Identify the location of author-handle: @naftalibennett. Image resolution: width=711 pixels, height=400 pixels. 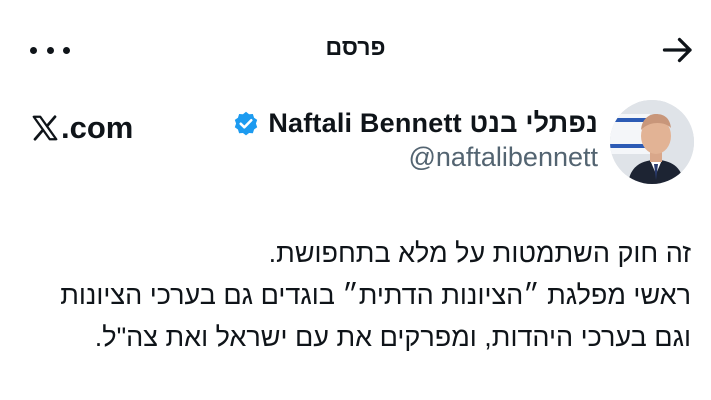
(503, 157).